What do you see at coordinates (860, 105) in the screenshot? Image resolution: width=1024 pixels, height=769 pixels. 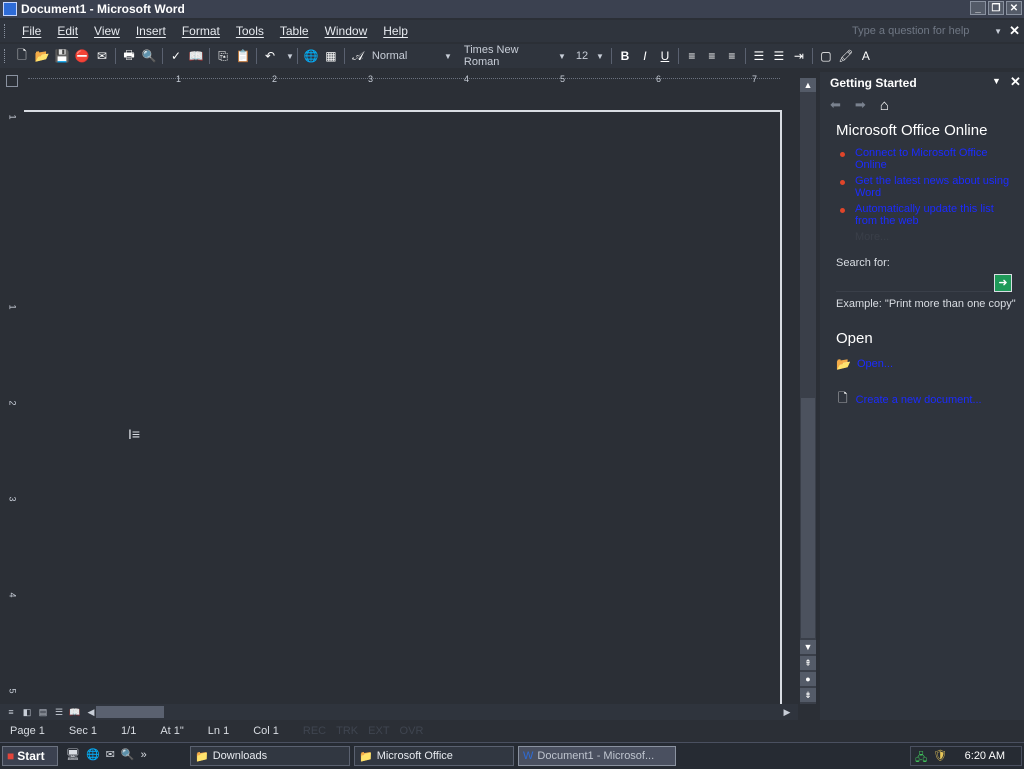 I see `forward-icon: ➡` at bounding box center [860, 105].